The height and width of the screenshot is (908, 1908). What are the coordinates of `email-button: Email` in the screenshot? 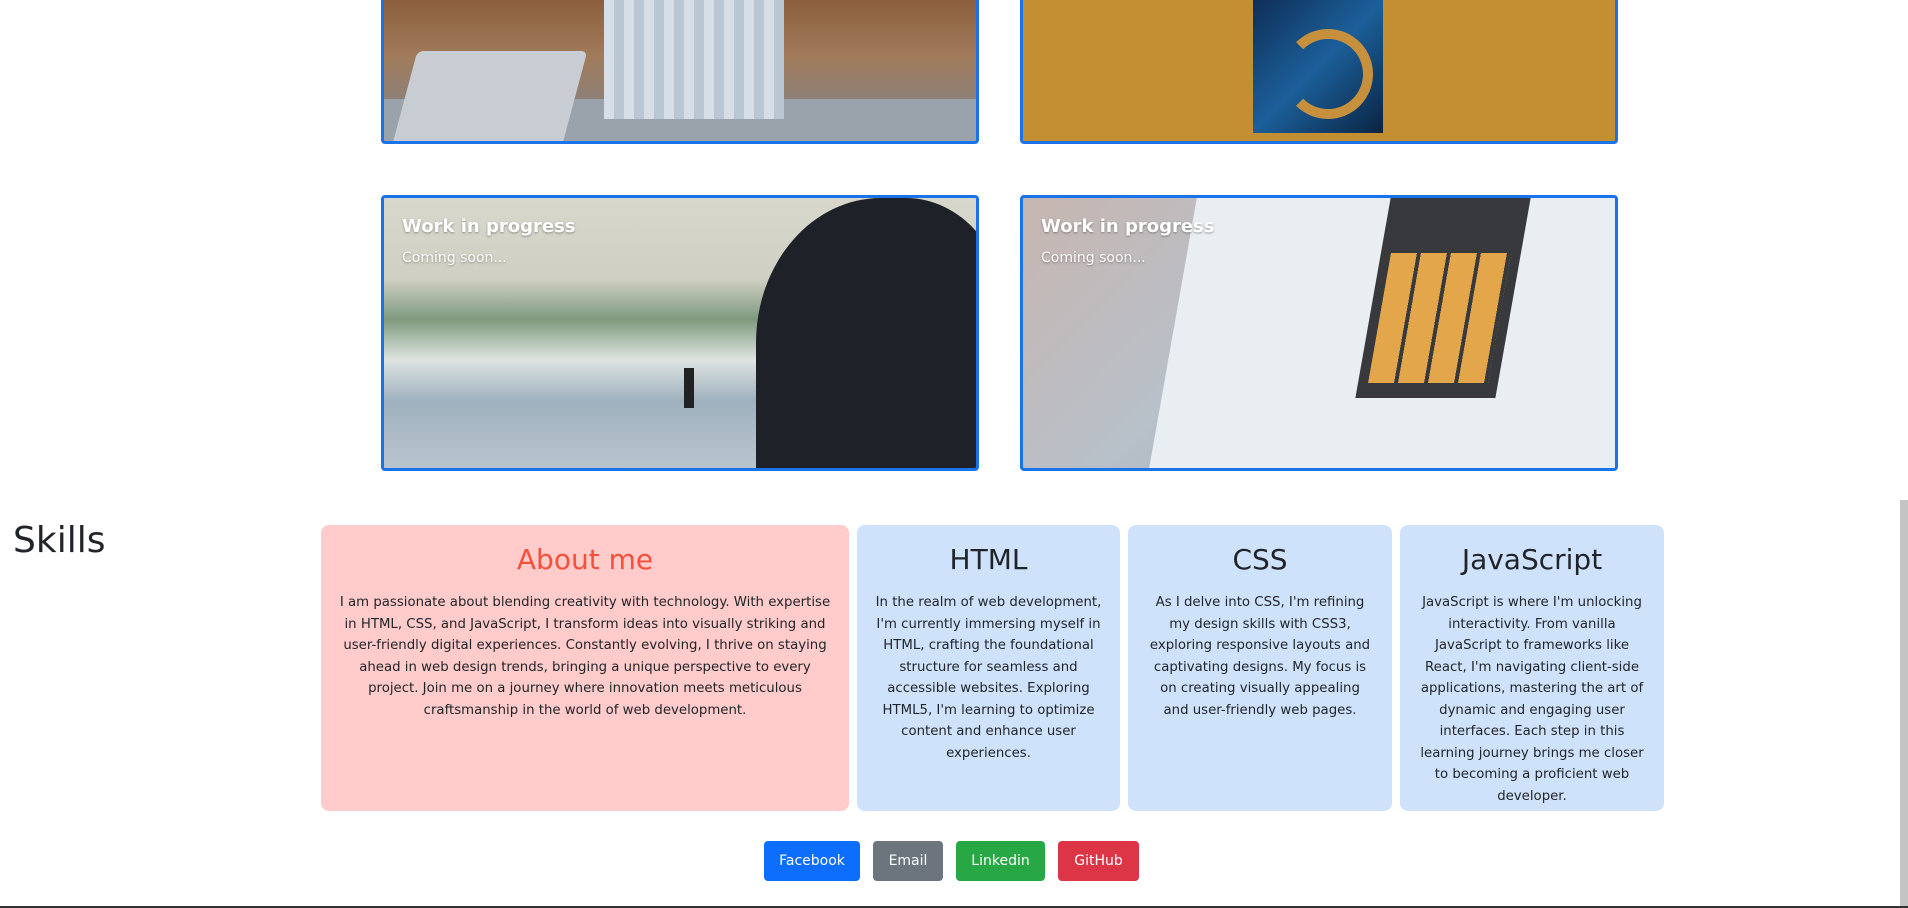 It's located at (908, 861).